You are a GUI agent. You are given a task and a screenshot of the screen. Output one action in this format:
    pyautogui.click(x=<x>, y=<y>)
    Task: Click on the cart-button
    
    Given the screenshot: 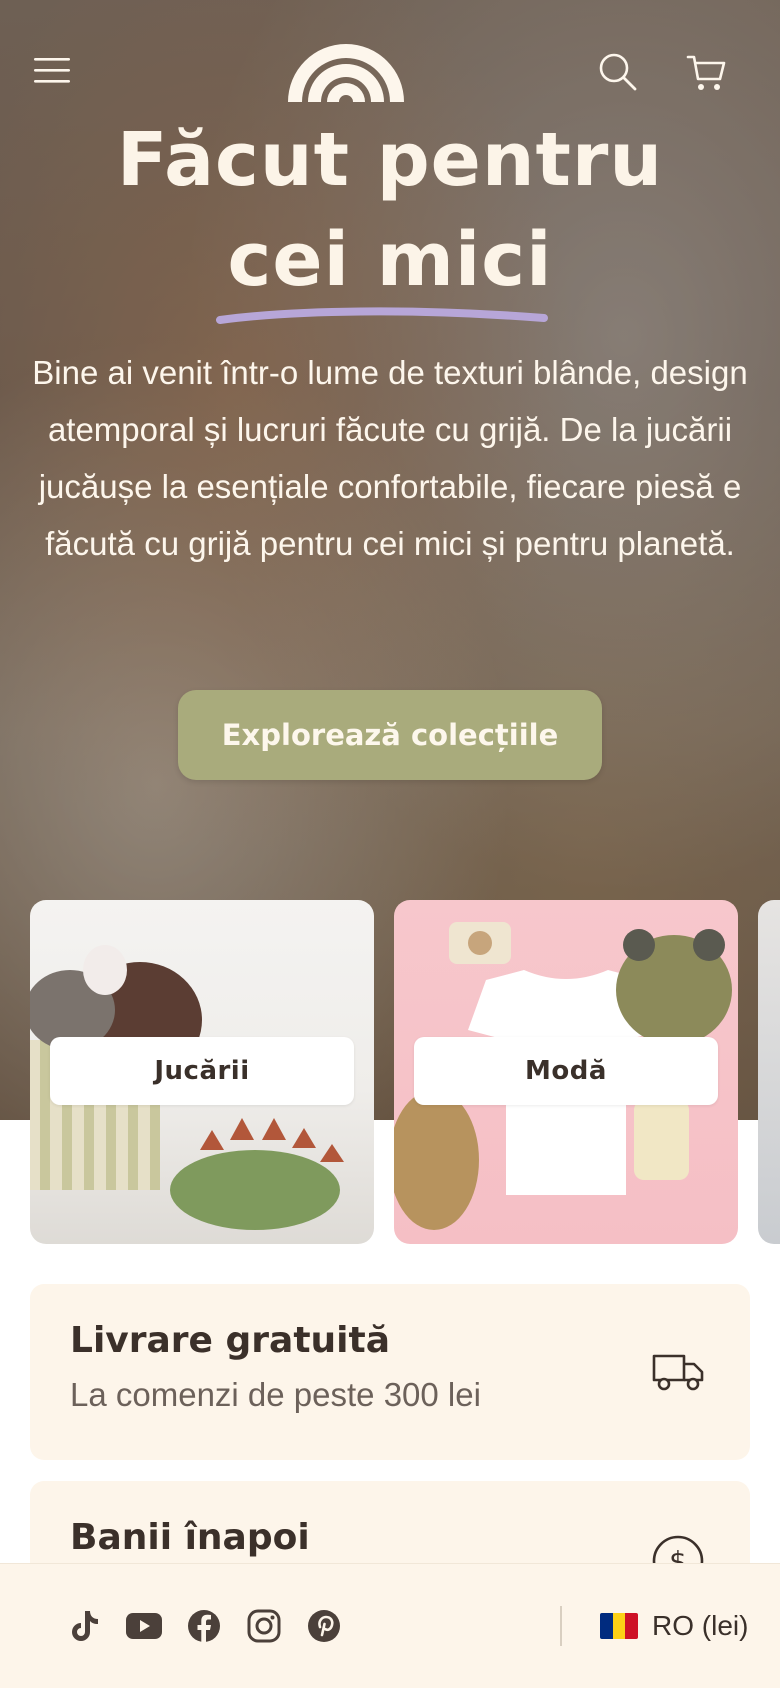 What is the action you would take?
    pyautogui.click(x=707, y=73)
    